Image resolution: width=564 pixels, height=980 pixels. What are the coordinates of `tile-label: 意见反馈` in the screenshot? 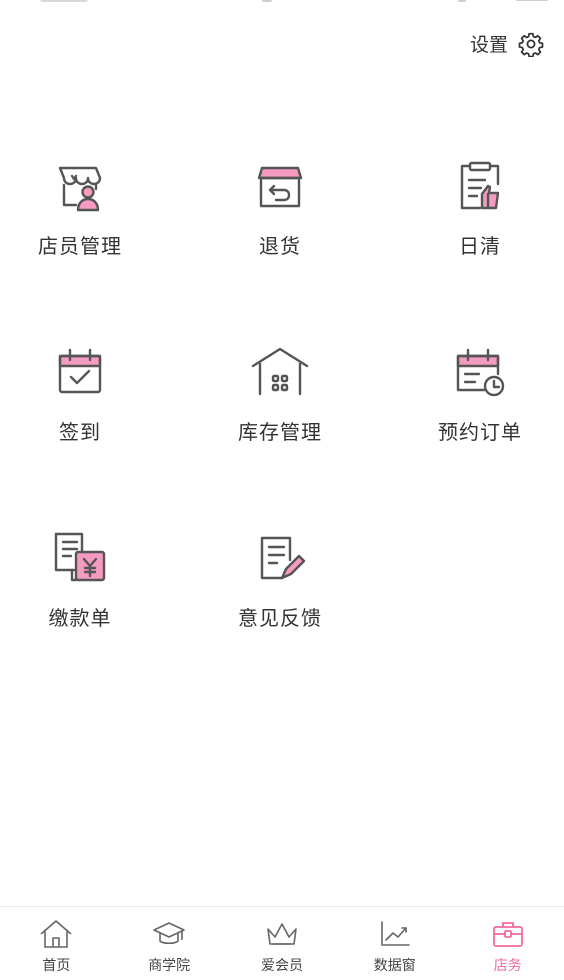 It's located at (280, 618).